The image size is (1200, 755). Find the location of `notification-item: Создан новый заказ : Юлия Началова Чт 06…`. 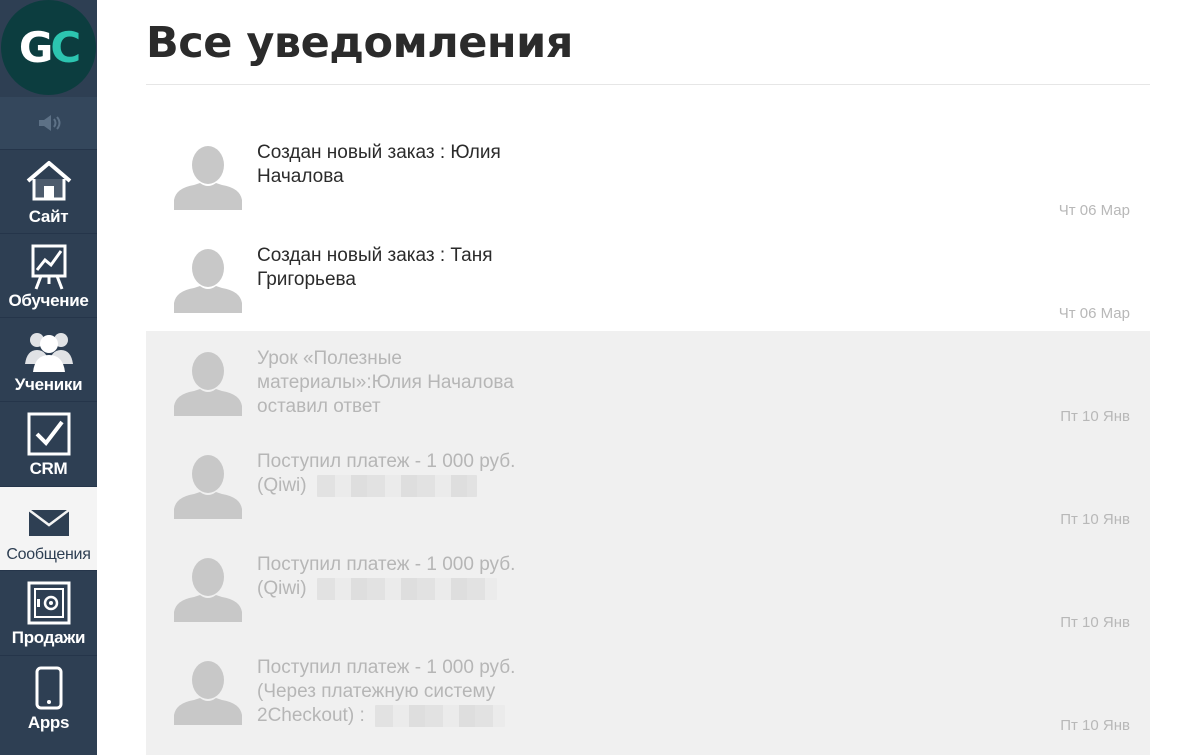

notification-item: Создан новый заказ : Юлия Началова Чт 06… is located at coordinates (648, 176).